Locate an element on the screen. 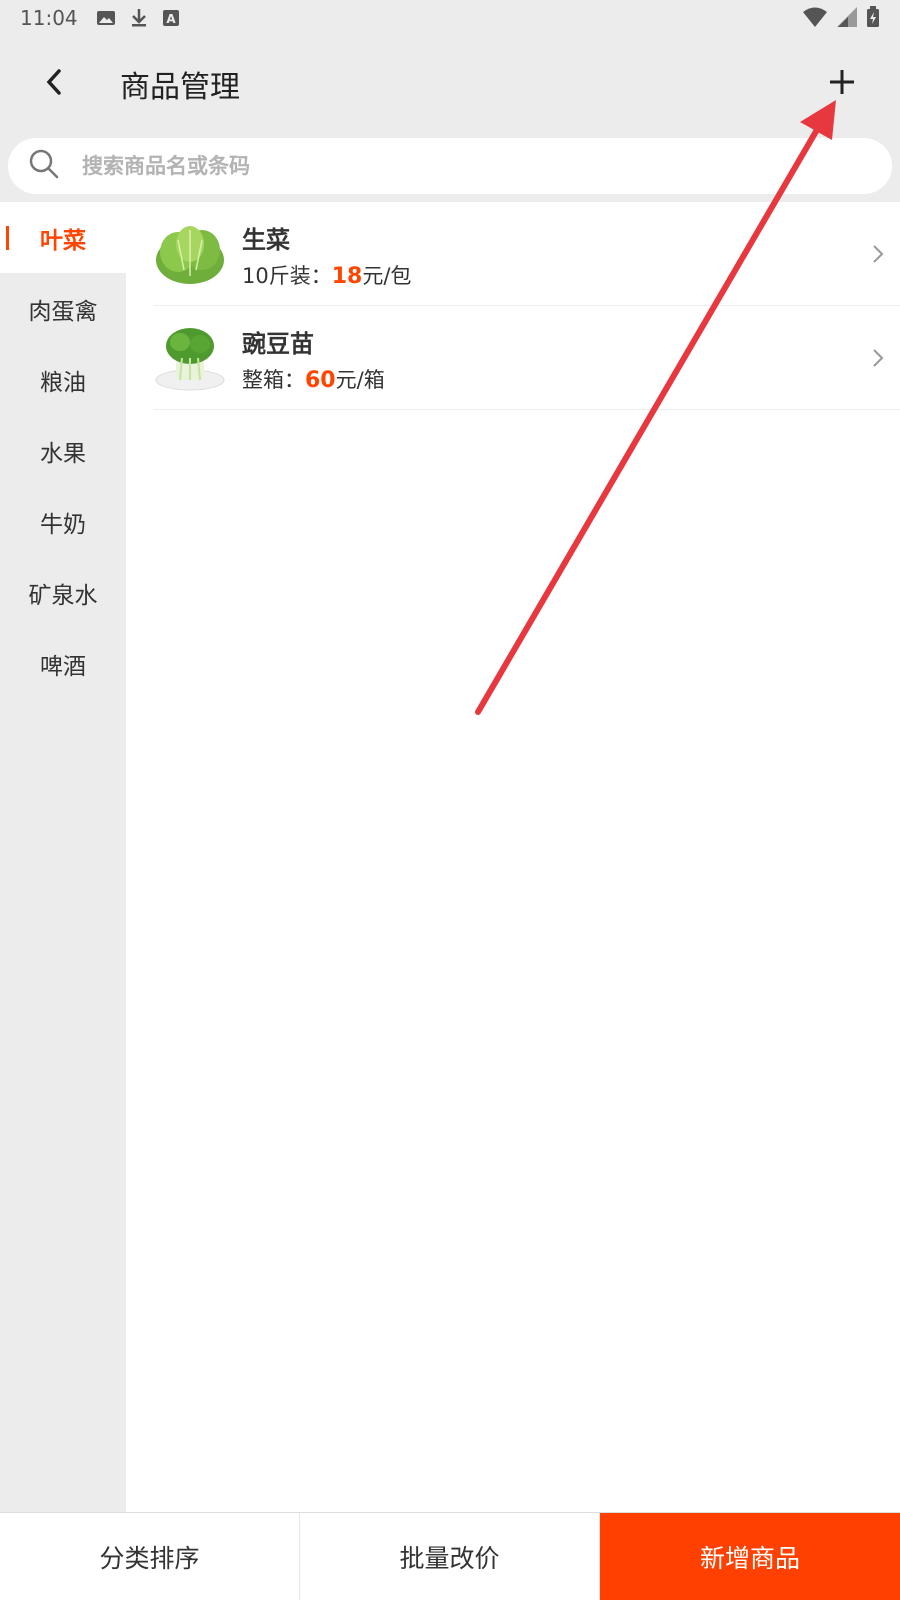 Image resolution: width=900 pixels, height=1600 pixels. status-bar: 11:04 A is located at coordinates (450, 18).